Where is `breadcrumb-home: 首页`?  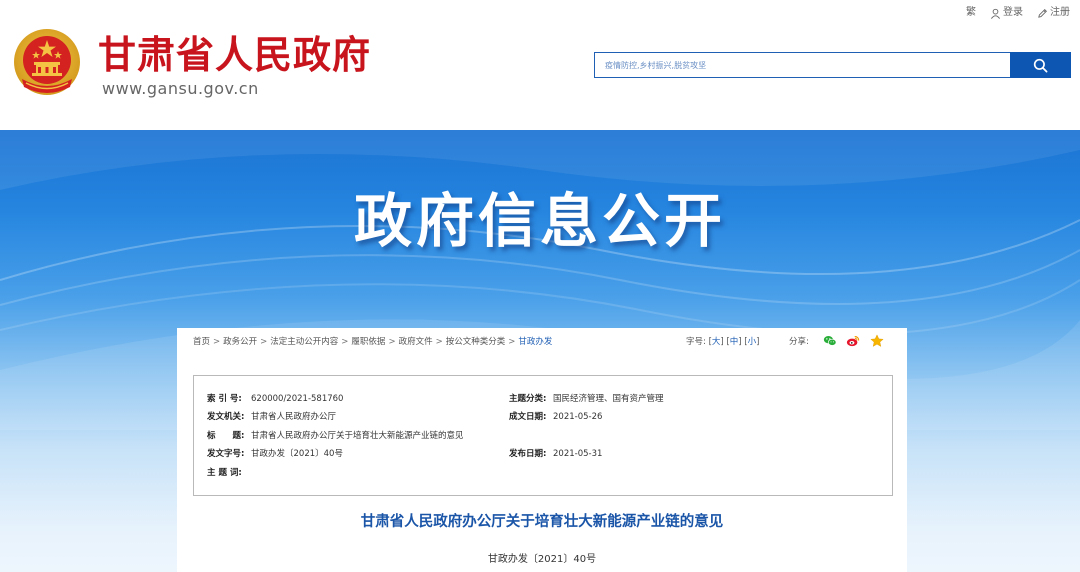 breadcrumb-home: 首页 is located at coordinates (201, 342).